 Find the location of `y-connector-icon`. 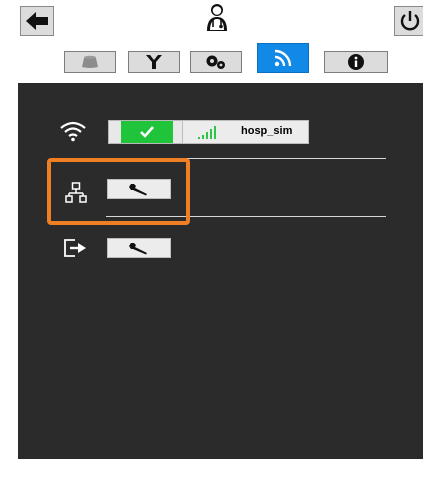

y-connector-icon is located at coordinates (154, 62).